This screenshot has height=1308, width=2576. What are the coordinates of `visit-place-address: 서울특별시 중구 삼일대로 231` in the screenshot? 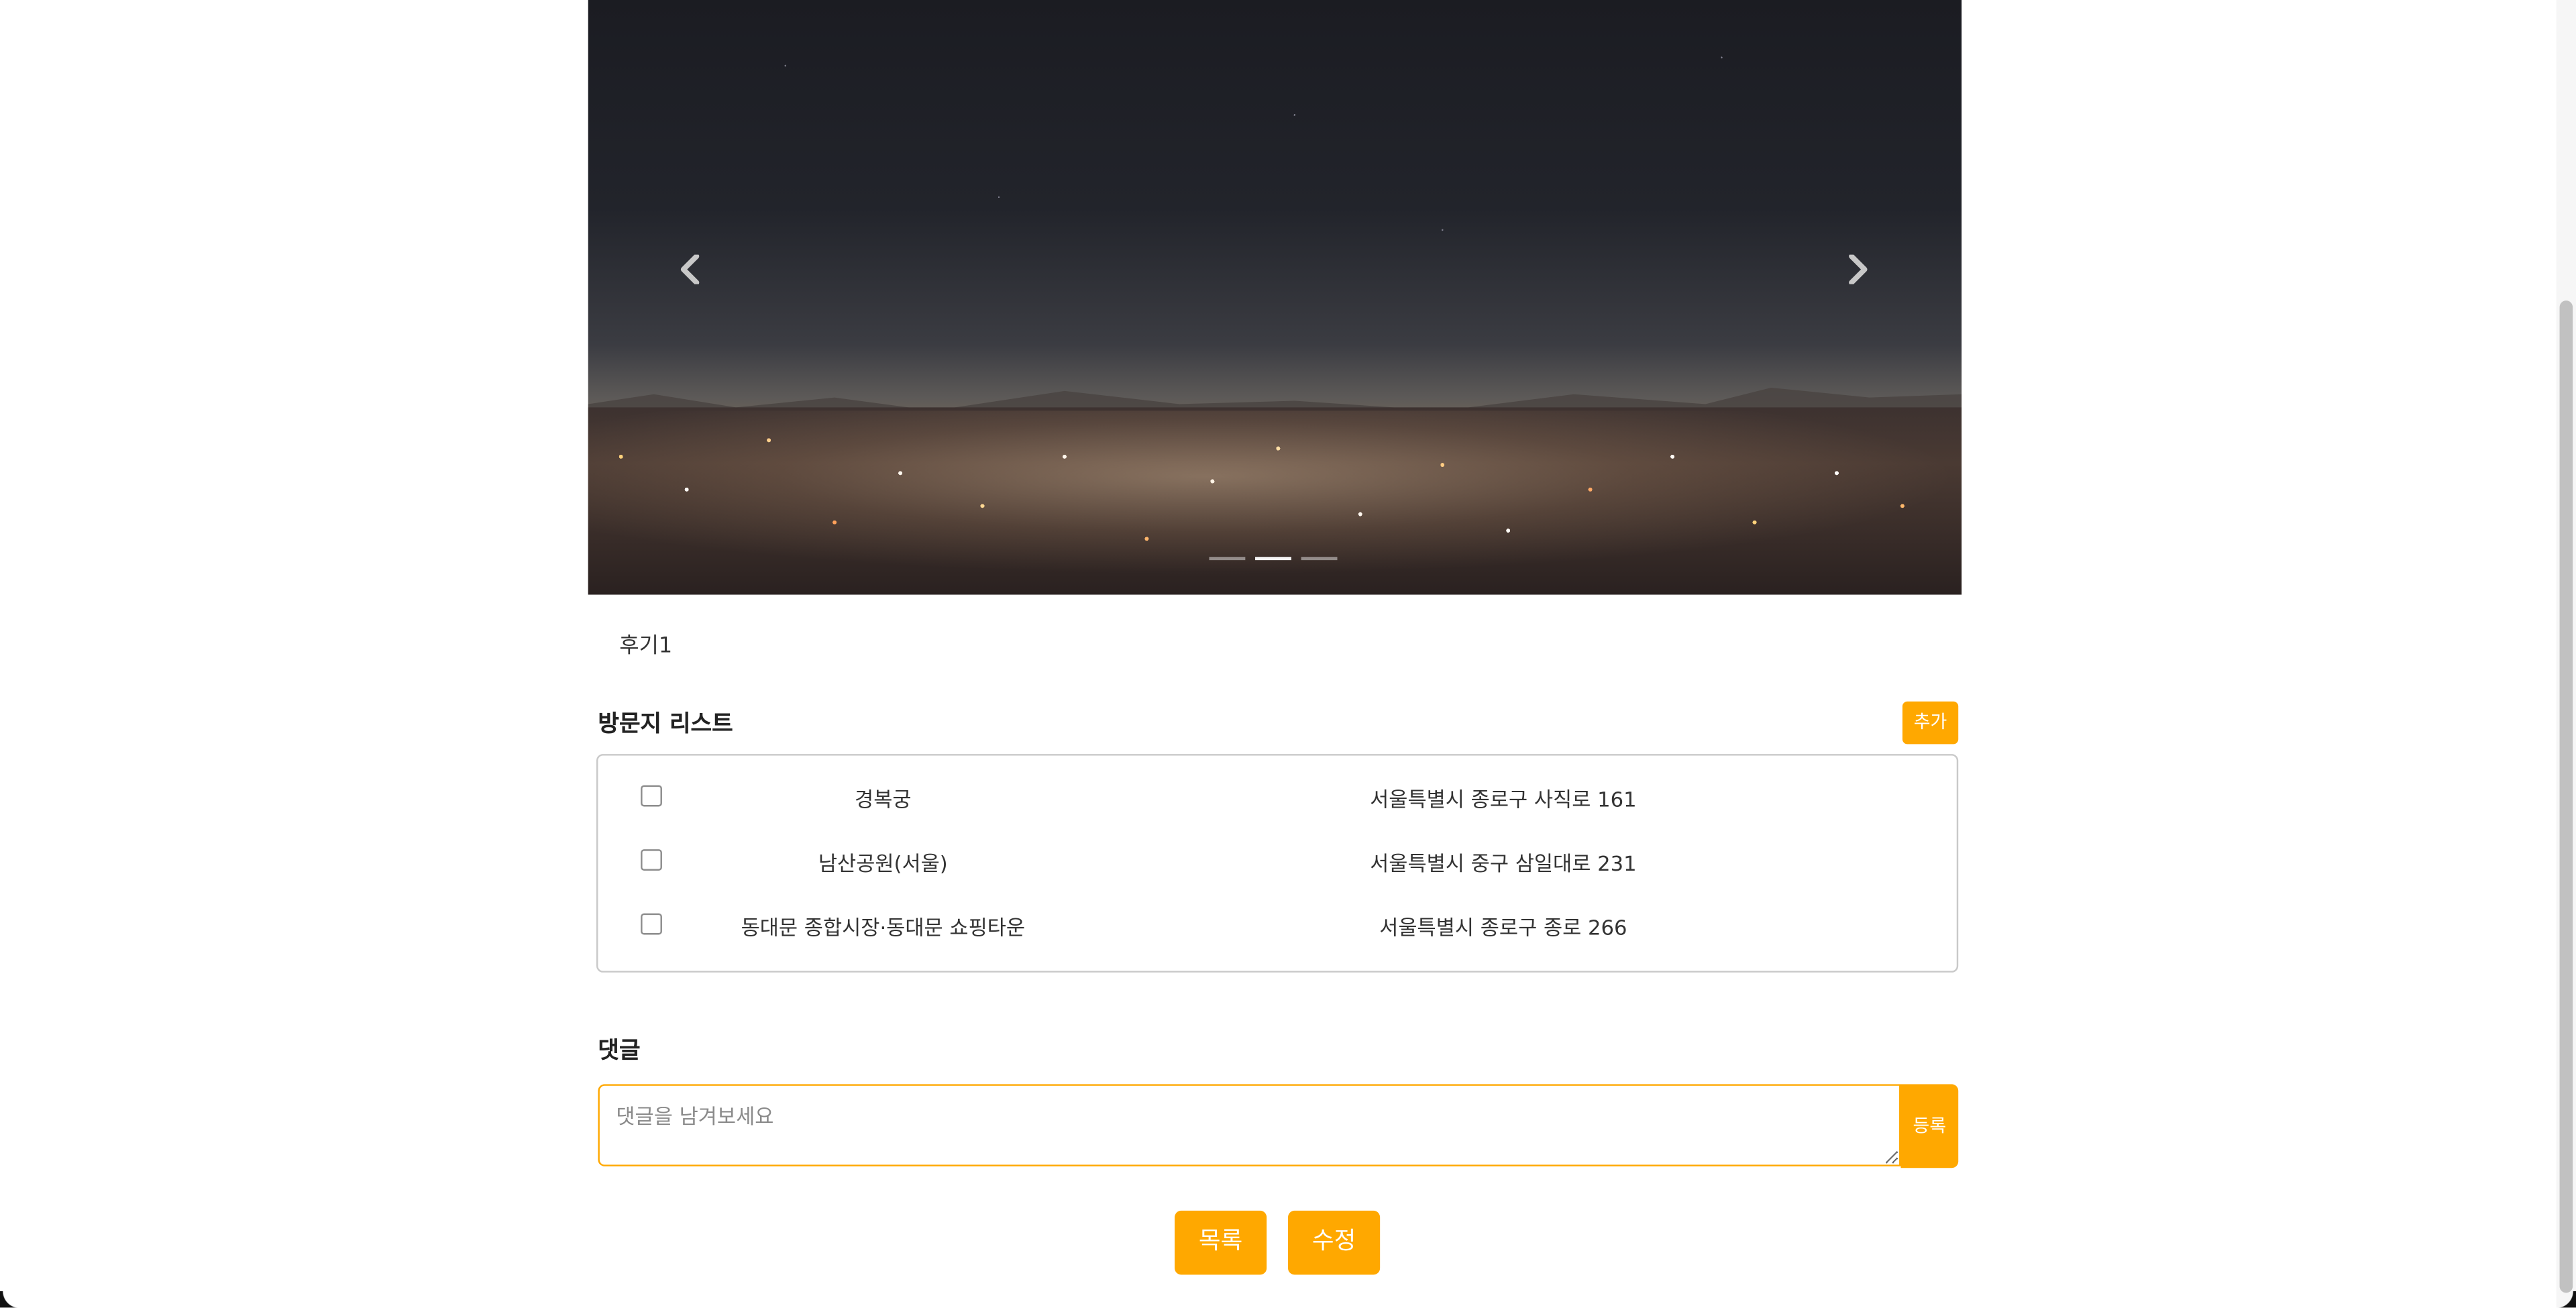 It's located at (1503, 863).